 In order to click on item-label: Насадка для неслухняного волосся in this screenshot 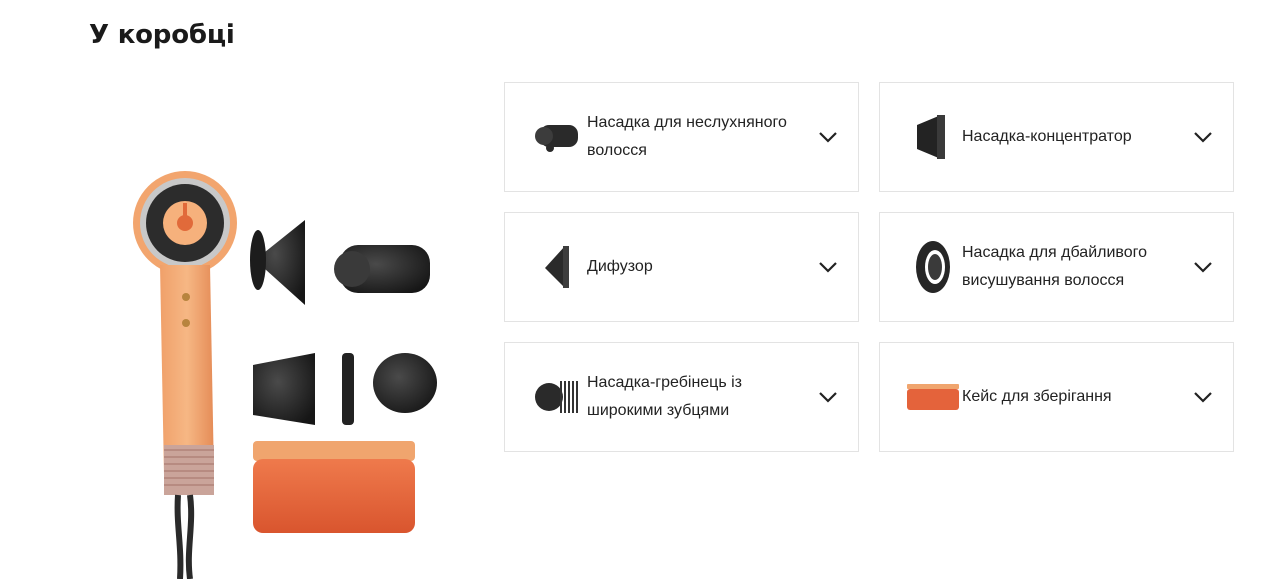, I will do `click(687, 136)`.